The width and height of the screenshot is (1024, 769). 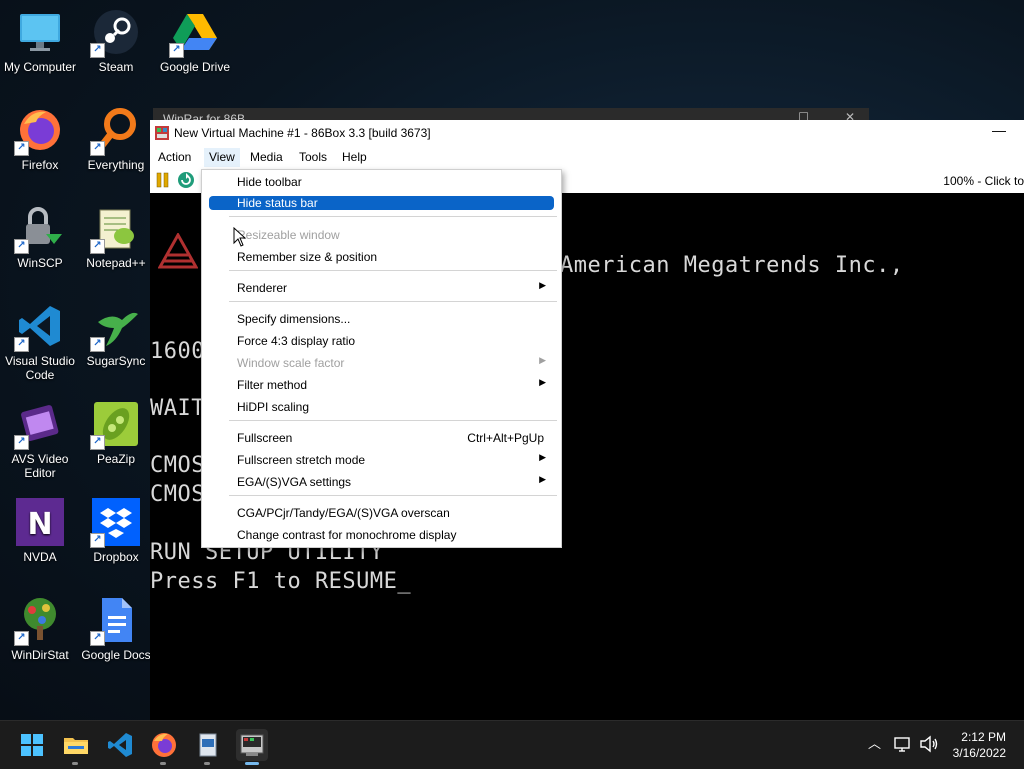 What do you see at coordinates (903, 744) in the screenshot?
I see `network-icon` at bounding box center [903, 744].